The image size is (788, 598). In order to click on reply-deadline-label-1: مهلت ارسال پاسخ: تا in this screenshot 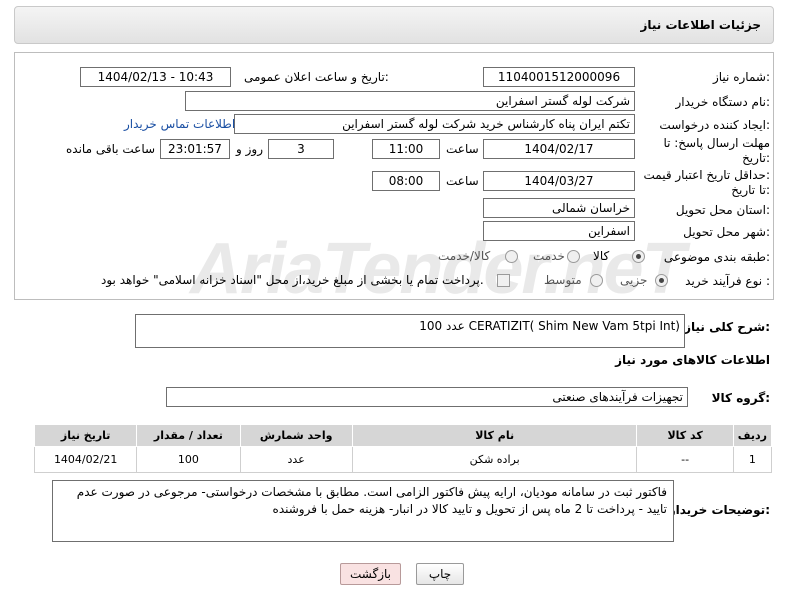, I will do `click(716, 143)`.